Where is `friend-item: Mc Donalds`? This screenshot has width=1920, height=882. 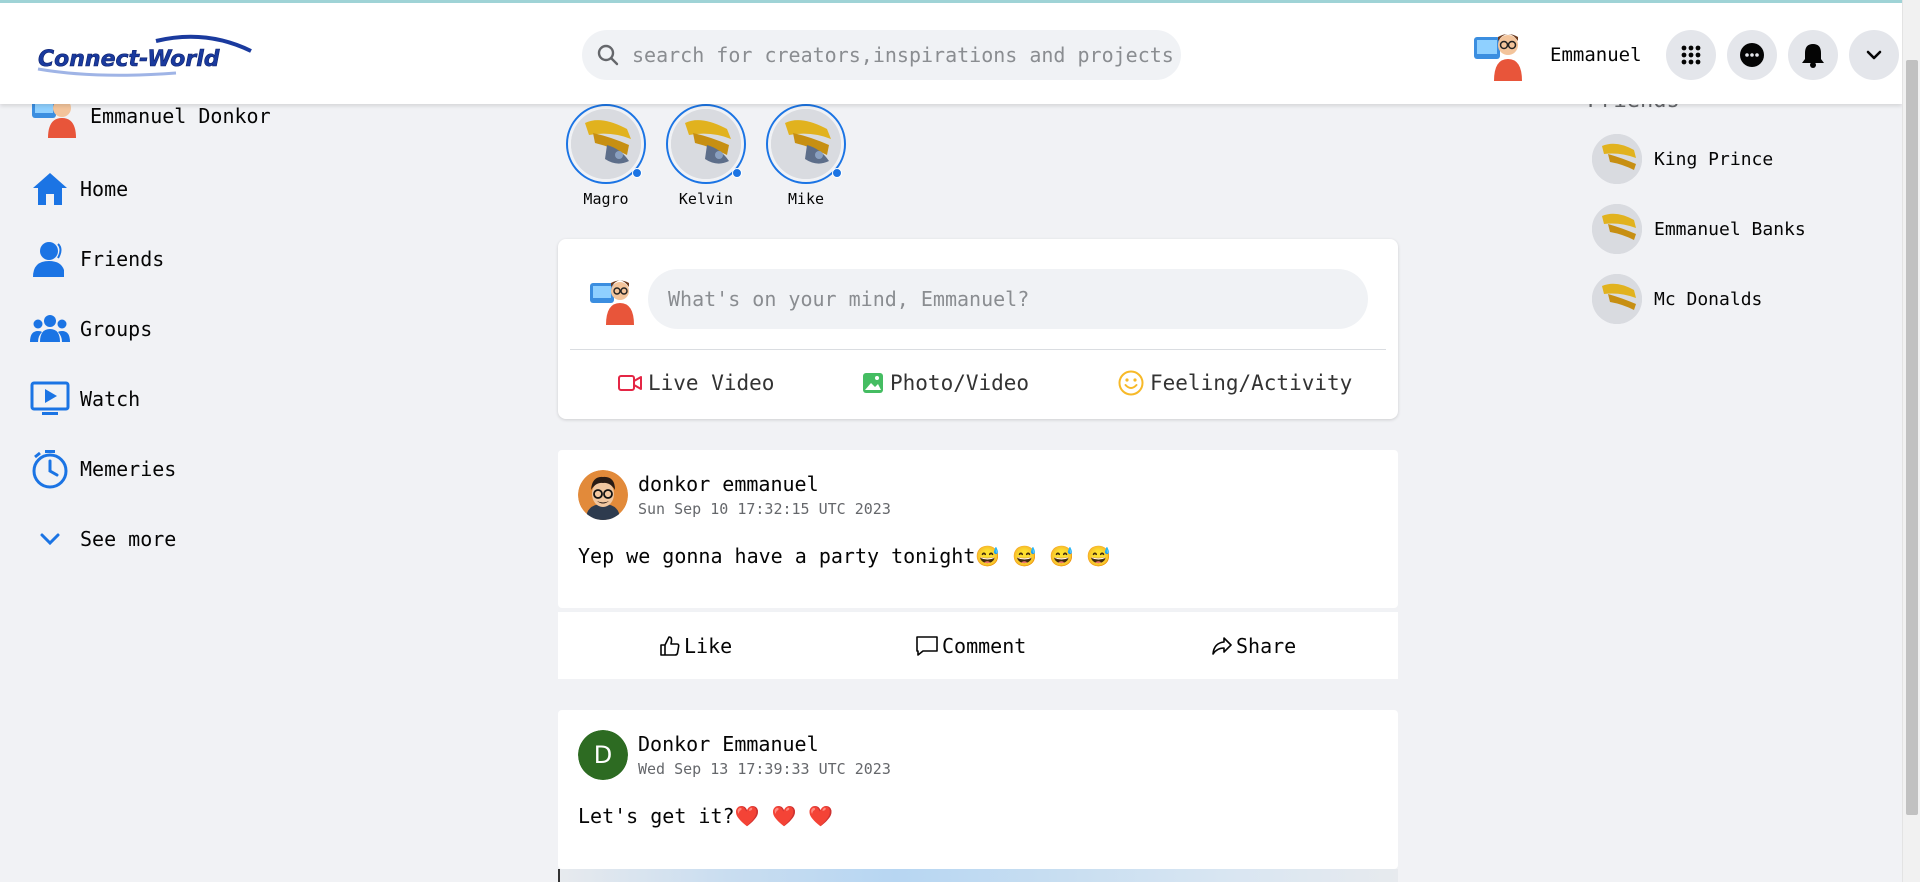
friend-item: Mc Donalds is located at coordinates (1677, 299).